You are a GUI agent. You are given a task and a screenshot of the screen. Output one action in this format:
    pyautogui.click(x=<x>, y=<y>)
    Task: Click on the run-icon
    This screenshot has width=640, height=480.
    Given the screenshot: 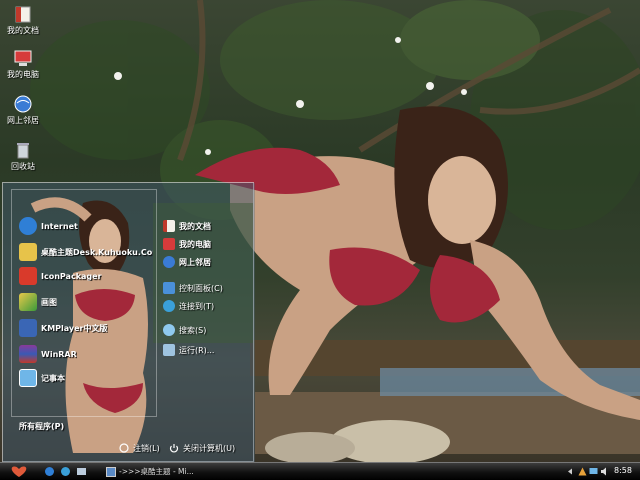 What is the action you would take?
    pyautogui.click(x=169, y=350)
    